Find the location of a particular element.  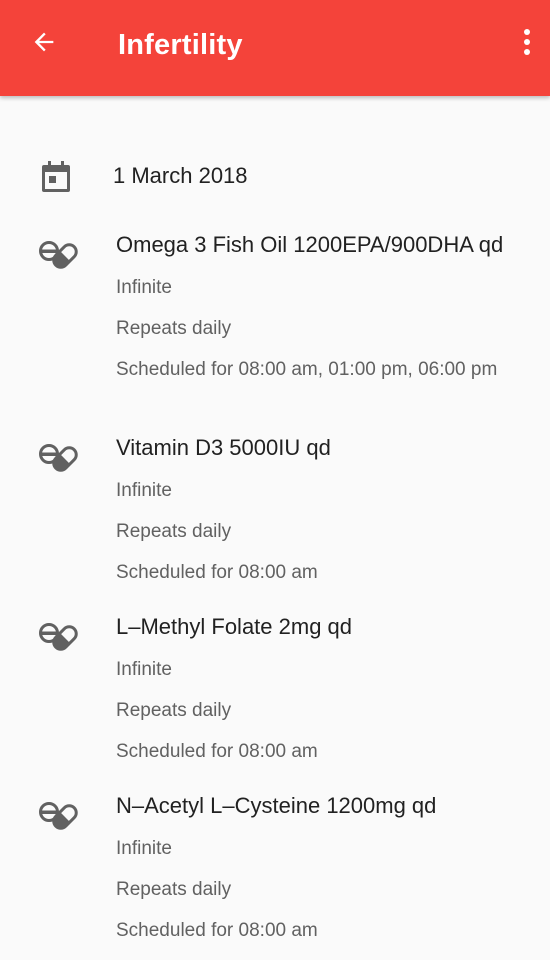

medication-name: Omega 3 Fish Oil 1200EPA/900DHA qd is located at coordinates (310, 244).